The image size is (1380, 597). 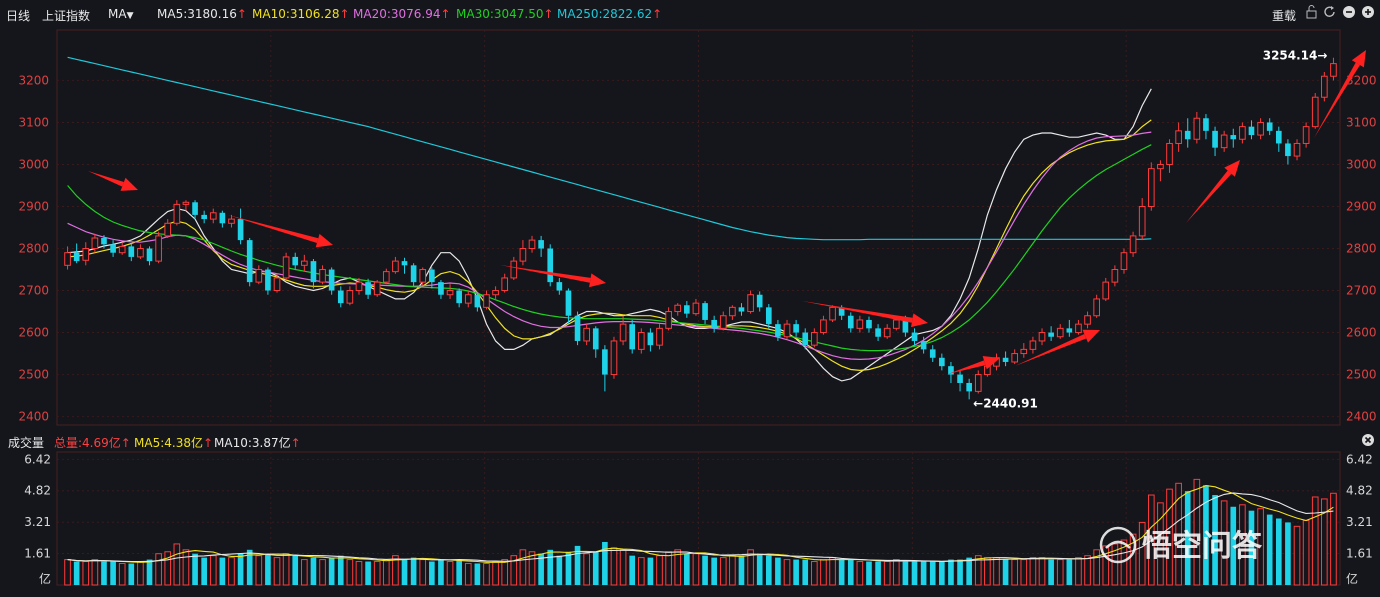 I want to click on lock-icon, so click(x=1312, y=13).